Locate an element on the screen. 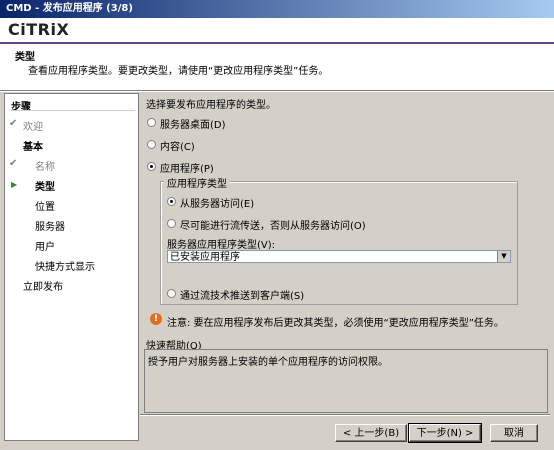 This screenshot has width=554, height=450. header-accent-line is located at coordinates (277, 43).